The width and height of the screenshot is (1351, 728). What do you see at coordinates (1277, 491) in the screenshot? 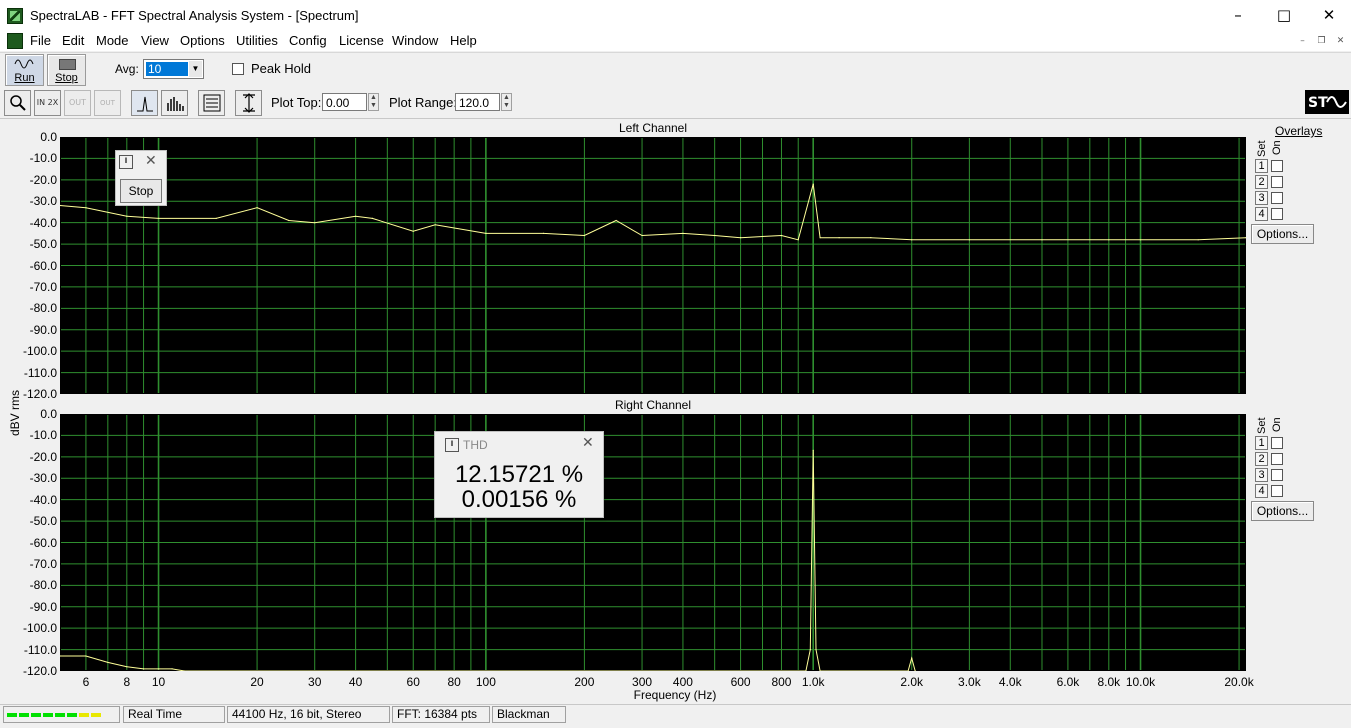
I see `right-overlay-4-checkbox` at bounding box center [1277, 491].